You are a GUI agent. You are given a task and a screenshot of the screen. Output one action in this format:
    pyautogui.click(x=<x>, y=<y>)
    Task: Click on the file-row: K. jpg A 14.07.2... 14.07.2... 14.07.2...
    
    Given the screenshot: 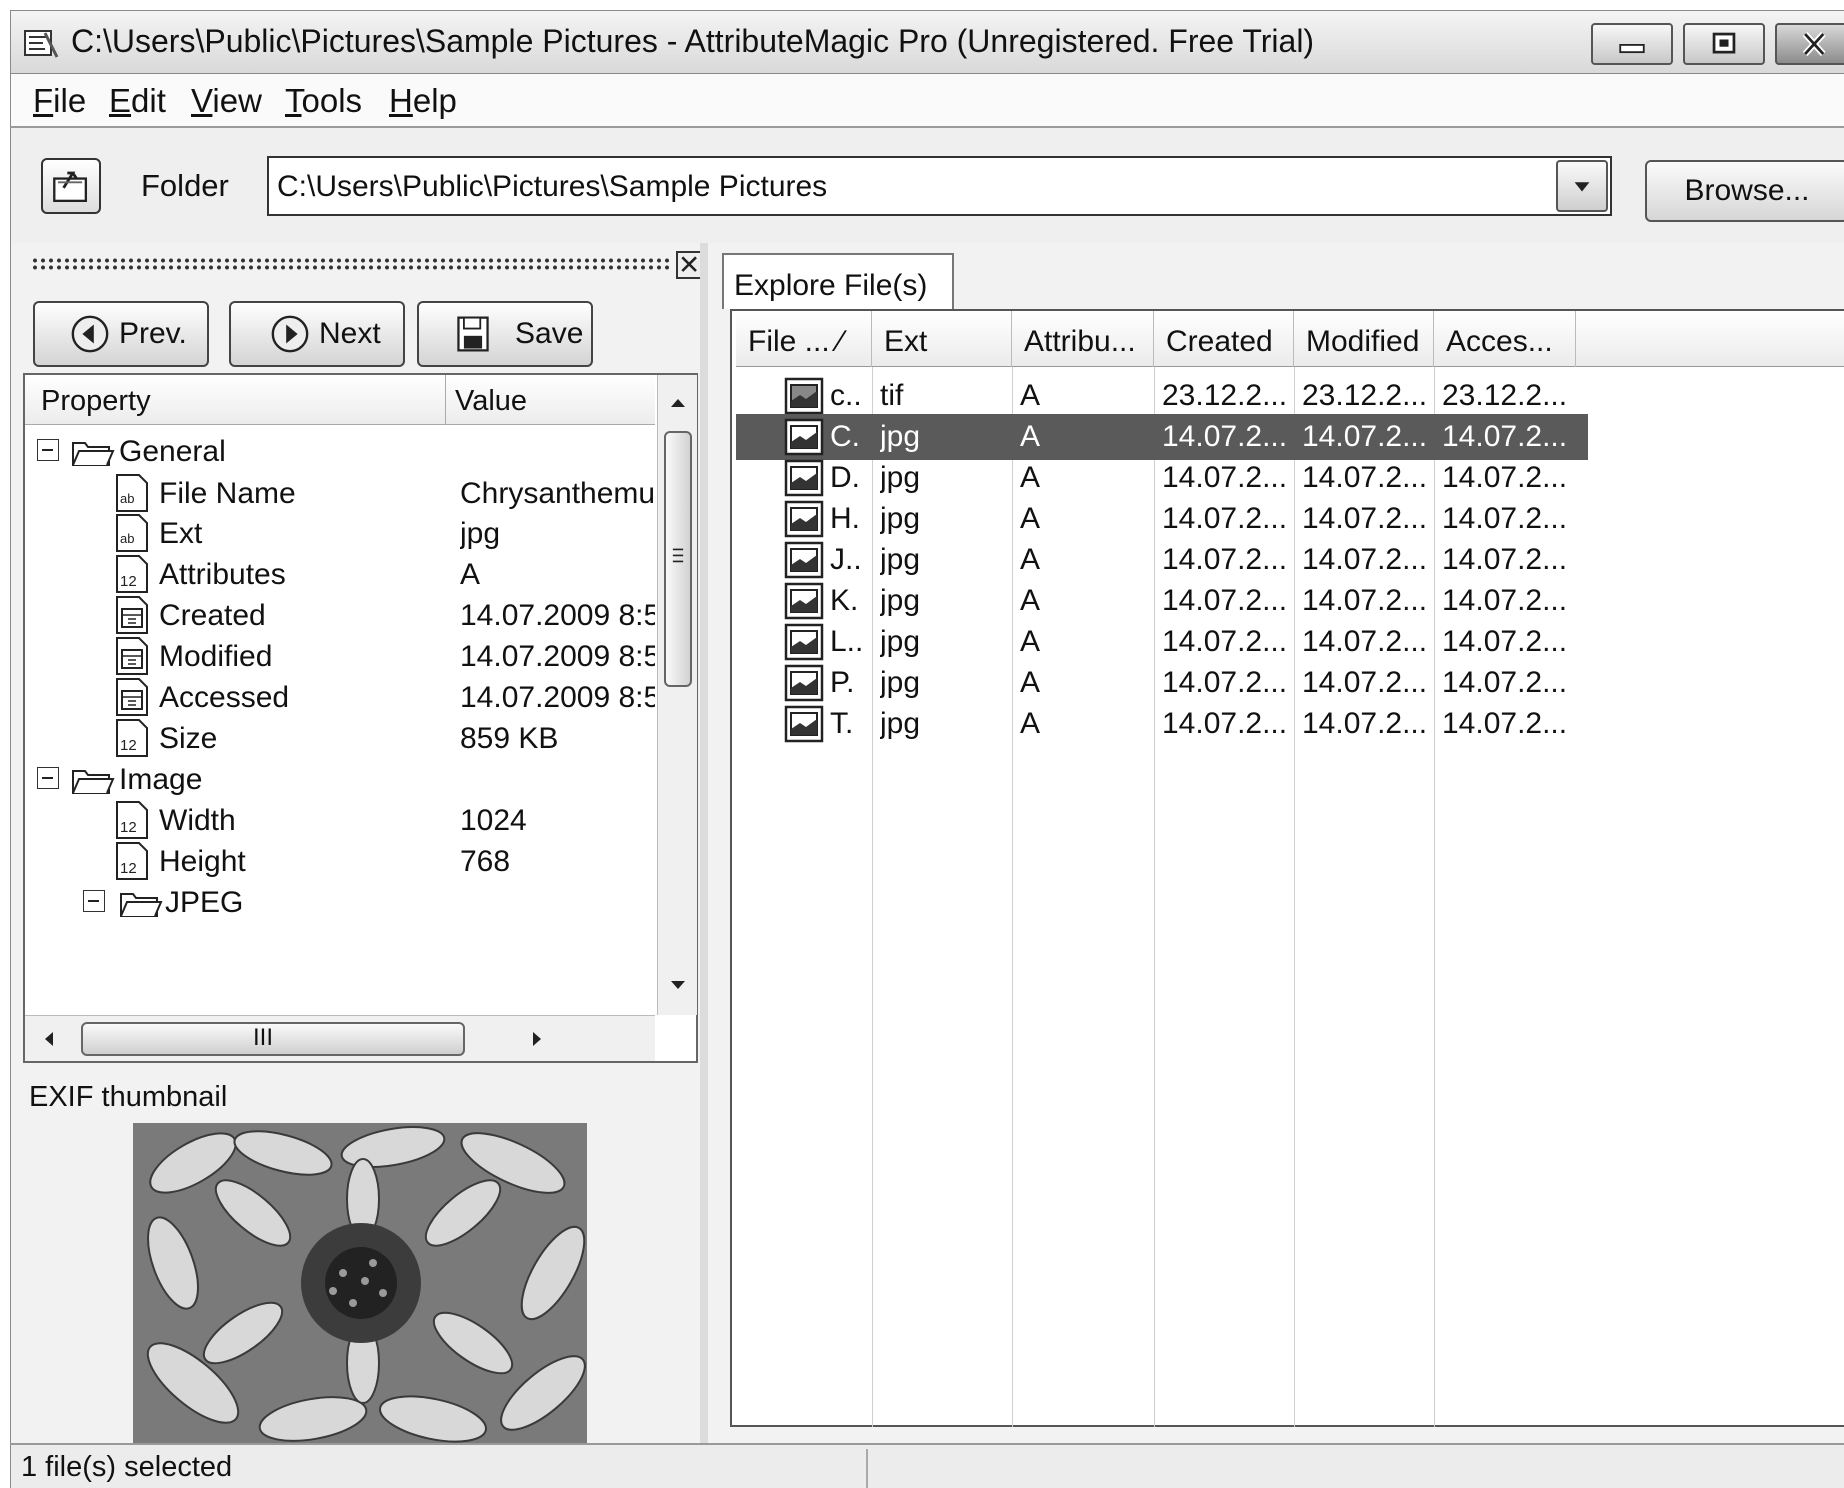 What is the action you would take?
    pyautogui.click(x=1162, y=601)
    